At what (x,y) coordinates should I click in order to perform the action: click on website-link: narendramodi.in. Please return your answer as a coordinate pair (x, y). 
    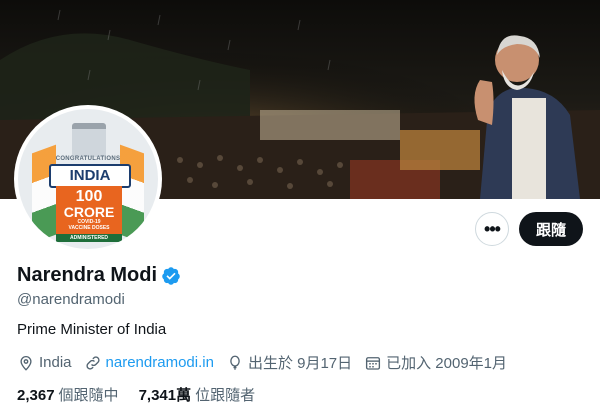
    Looking at the image, I should click on (160, 362).